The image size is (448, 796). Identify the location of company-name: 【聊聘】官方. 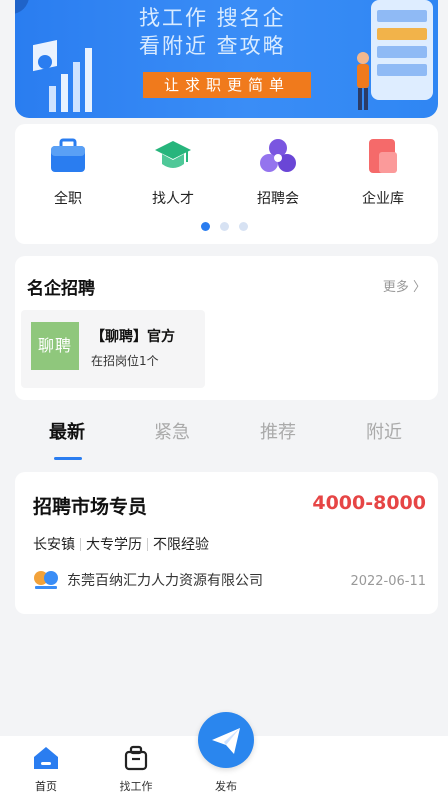
(133, 337).